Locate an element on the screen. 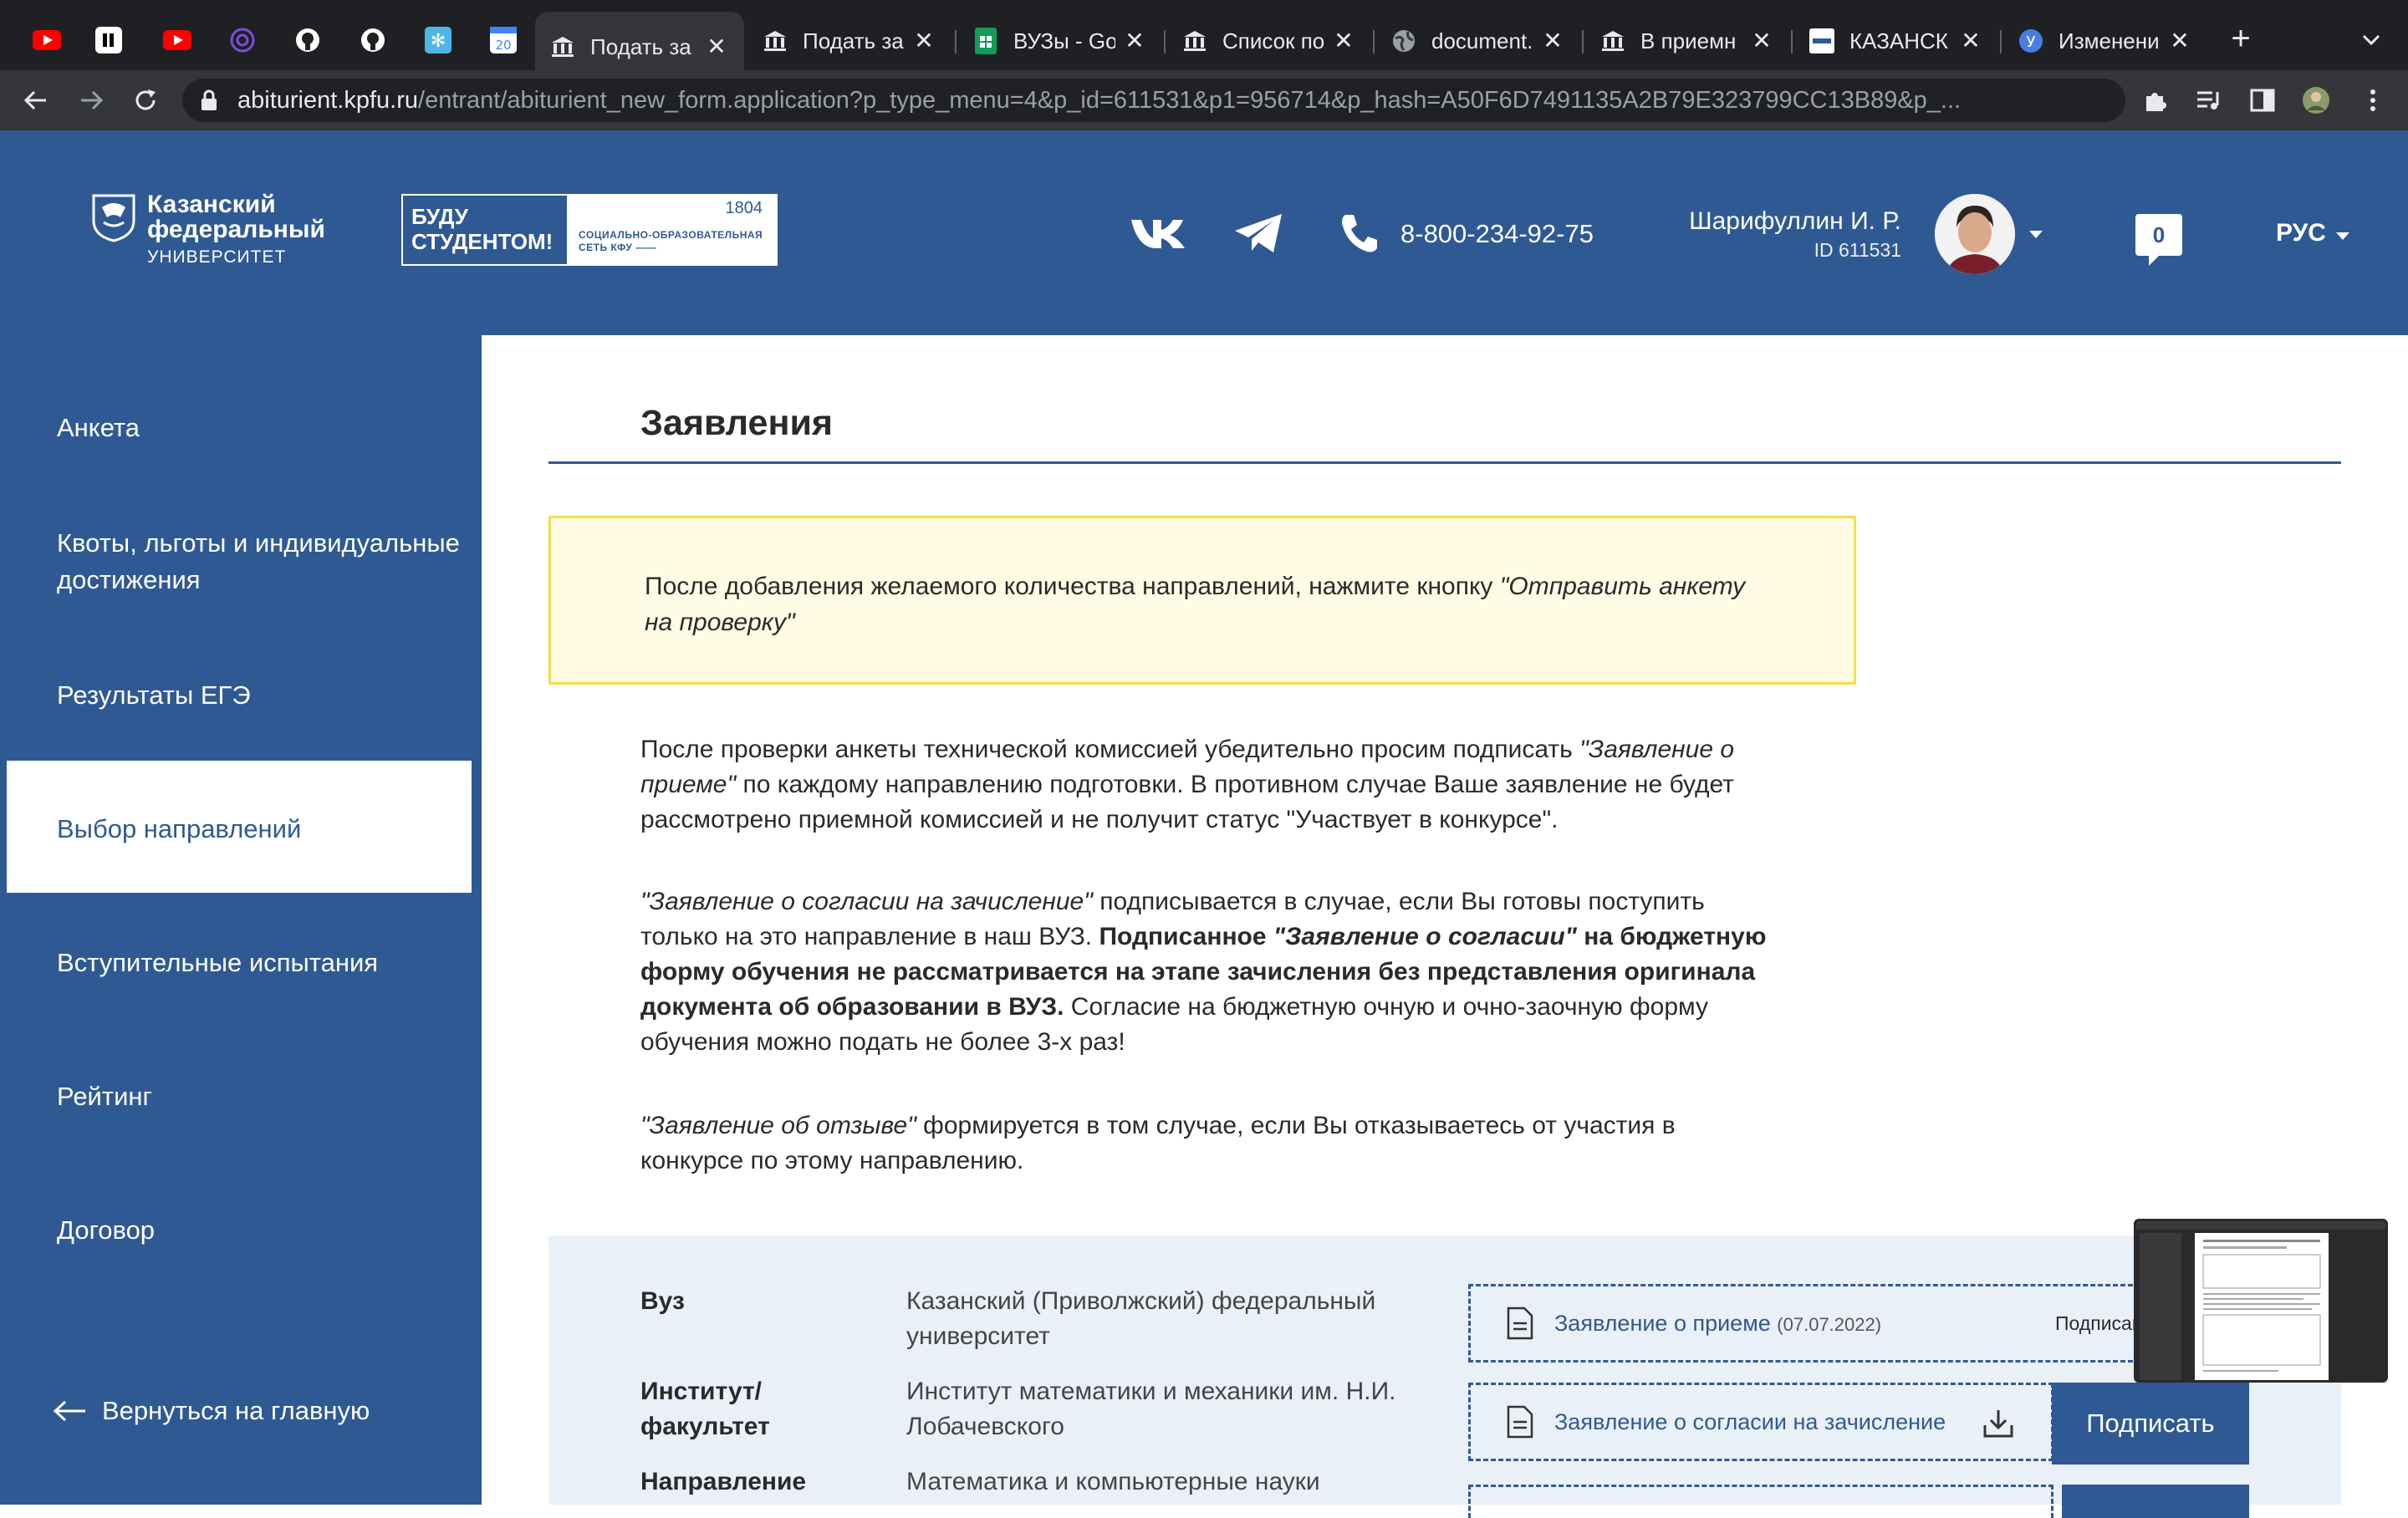  phone-number: 8-800-234-92-75 is located at coordinates (1497, 234).